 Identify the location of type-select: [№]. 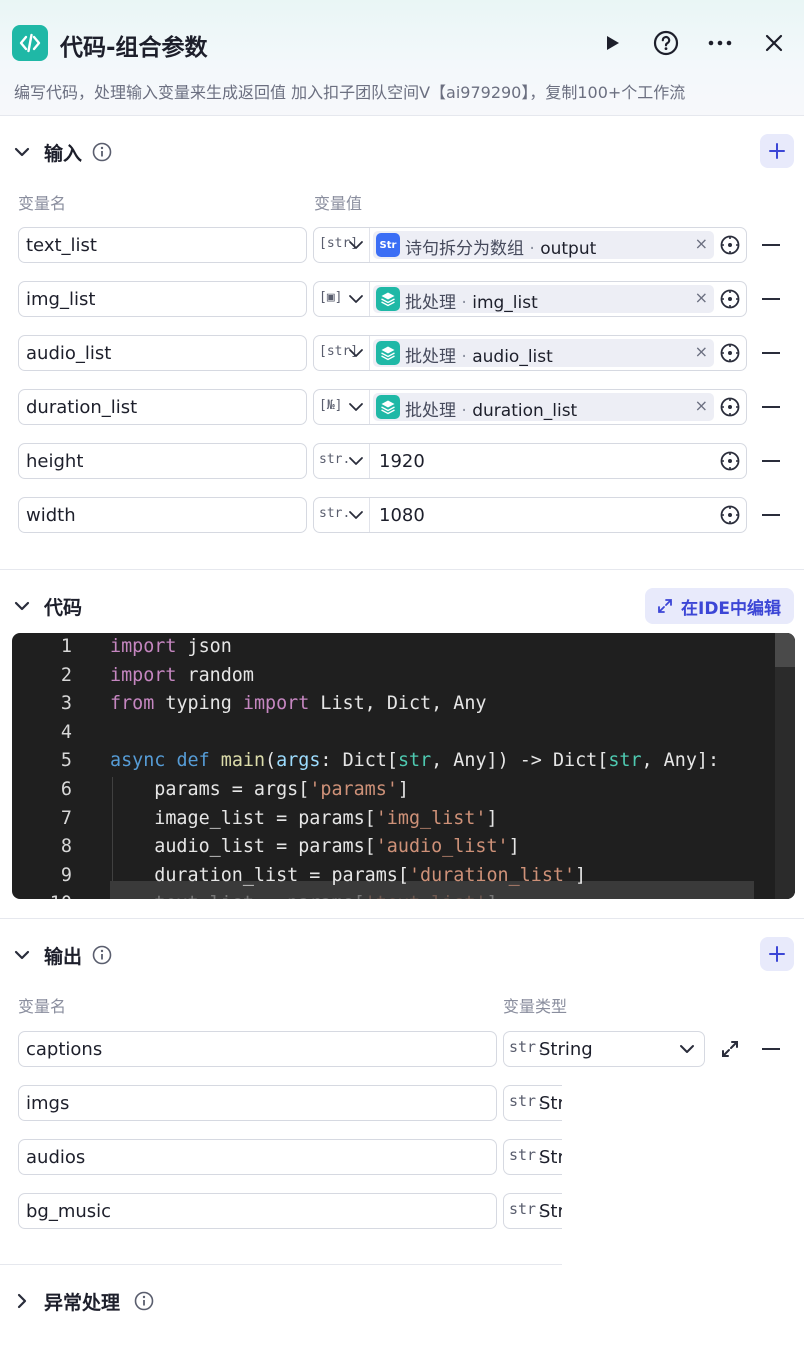
(342, 407).